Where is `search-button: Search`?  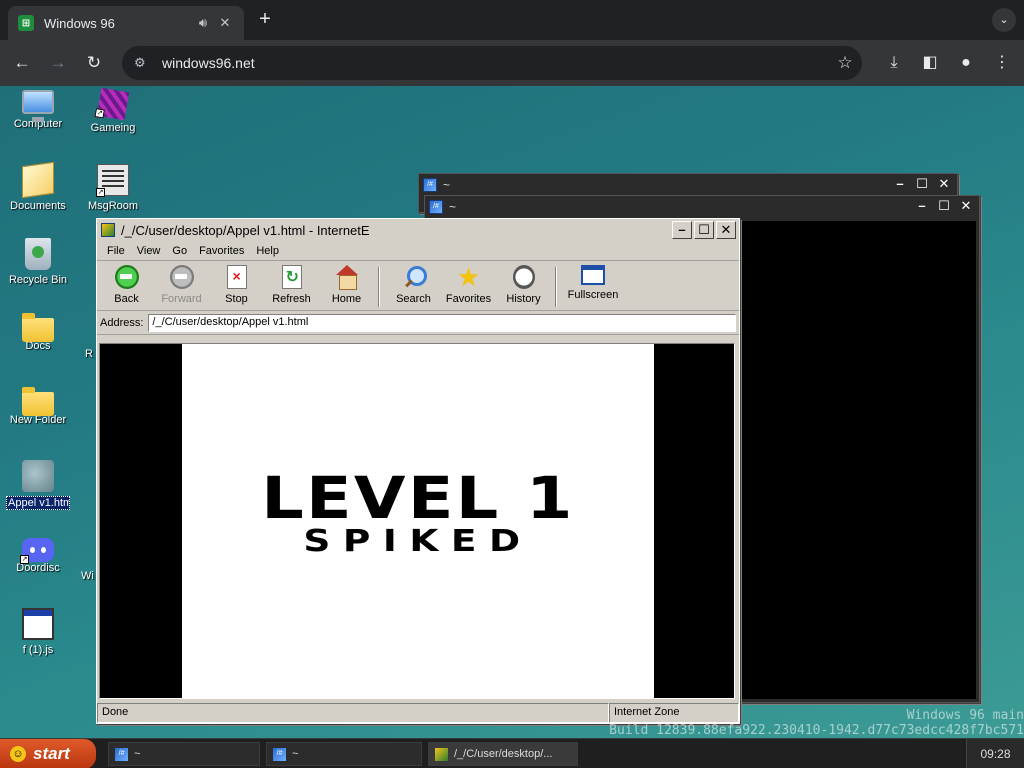
search-button: Search is located at coordinates (413, 285).